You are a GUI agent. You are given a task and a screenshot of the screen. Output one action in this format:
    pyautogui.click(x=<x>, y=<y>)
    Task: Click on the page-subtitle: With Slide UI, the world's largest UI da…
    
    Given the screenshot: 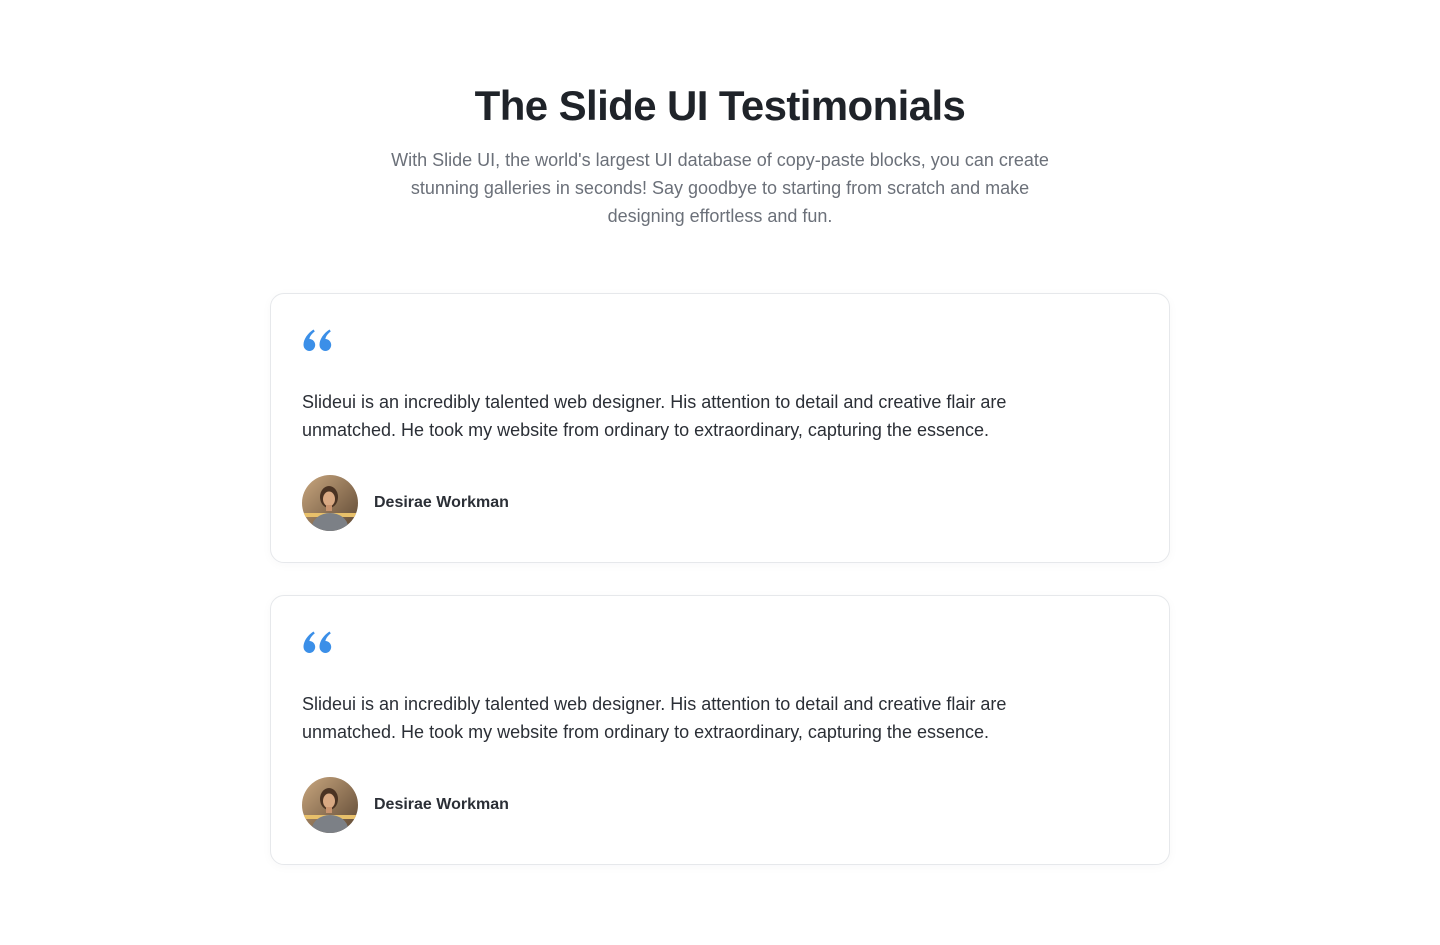 What is the action you would take?
    pyautogui.click(x=720, y=188)
    